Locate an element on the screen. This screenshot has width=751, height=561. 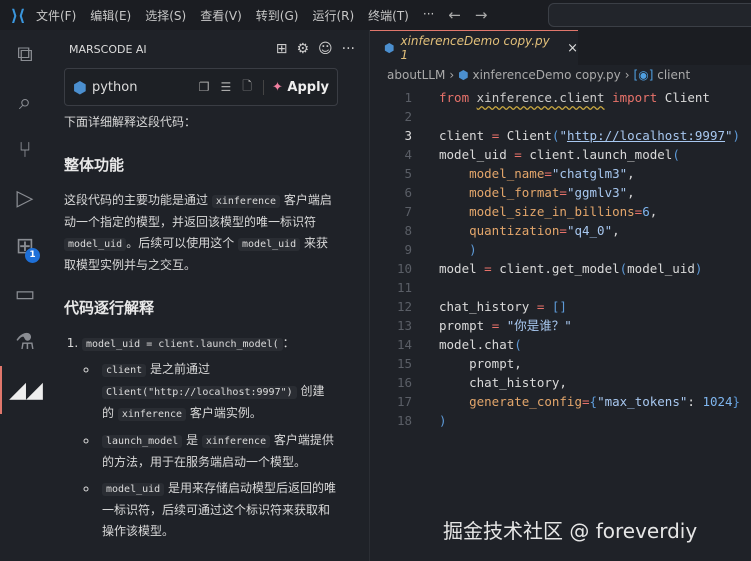
command-center-search is located at coordinates (649, 15).